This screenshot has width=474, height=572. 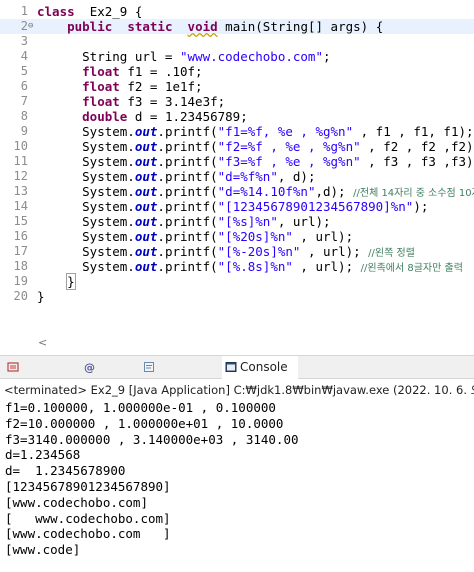 I want to click on code-comment: //전체 14자리 중 소수점 10자리, so click(x=413, y=193).